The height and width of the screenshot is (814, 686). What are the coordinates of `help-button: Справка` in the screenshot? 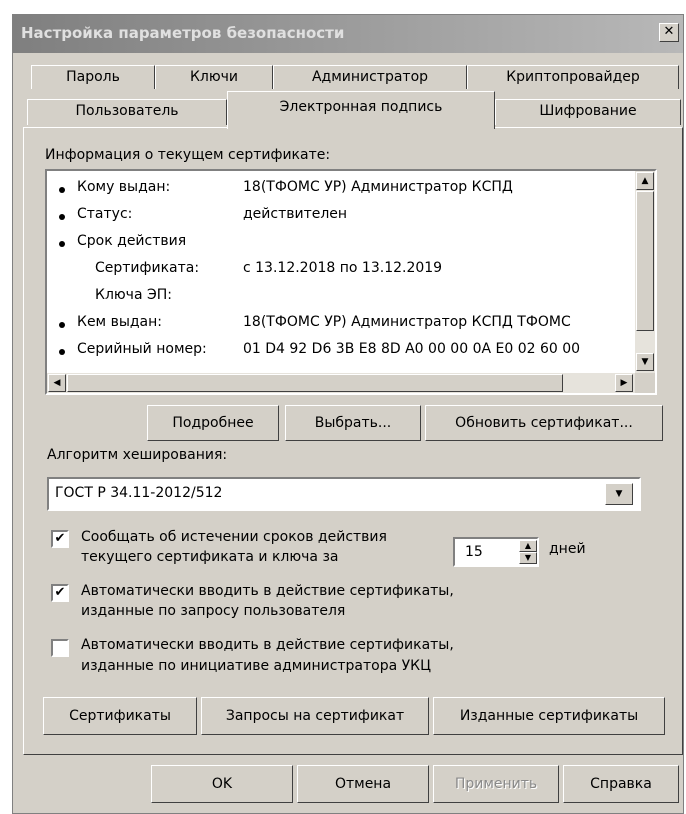 It's located at (621, 784).